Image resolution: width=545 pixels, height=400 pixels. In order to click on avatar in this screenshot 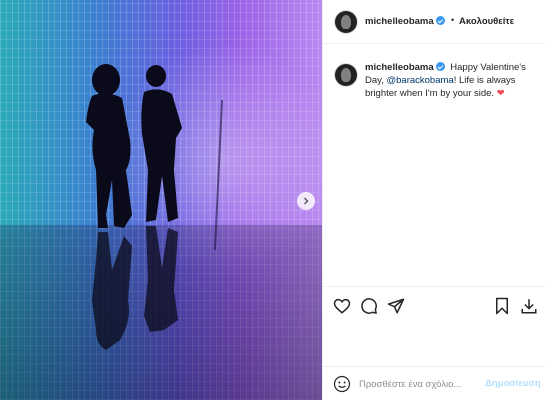, I will do `click(346, 22)`.